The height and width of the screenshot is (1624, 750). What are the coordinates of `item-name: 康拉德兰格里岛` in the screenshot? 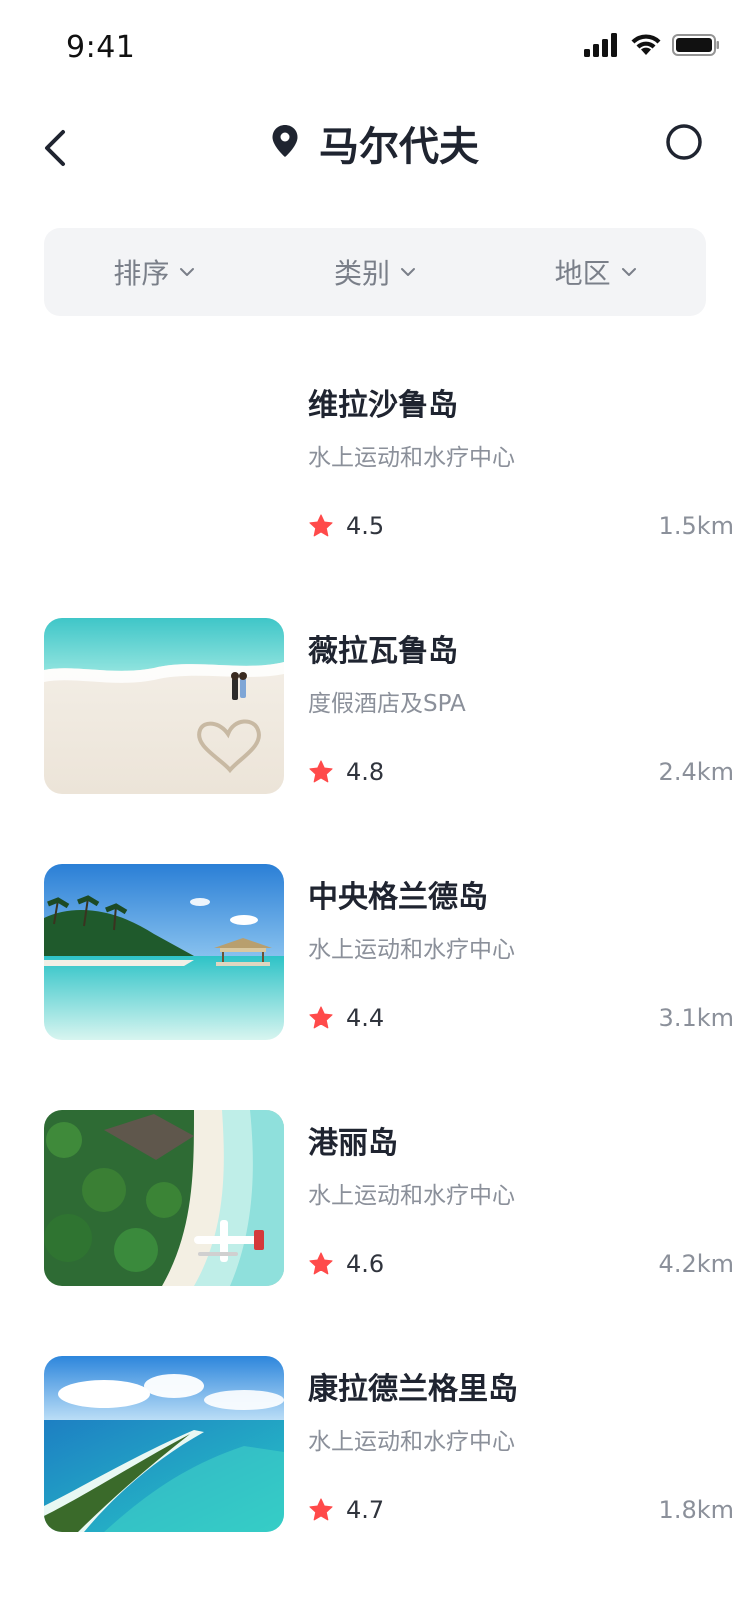 It's located at (413, 1389).